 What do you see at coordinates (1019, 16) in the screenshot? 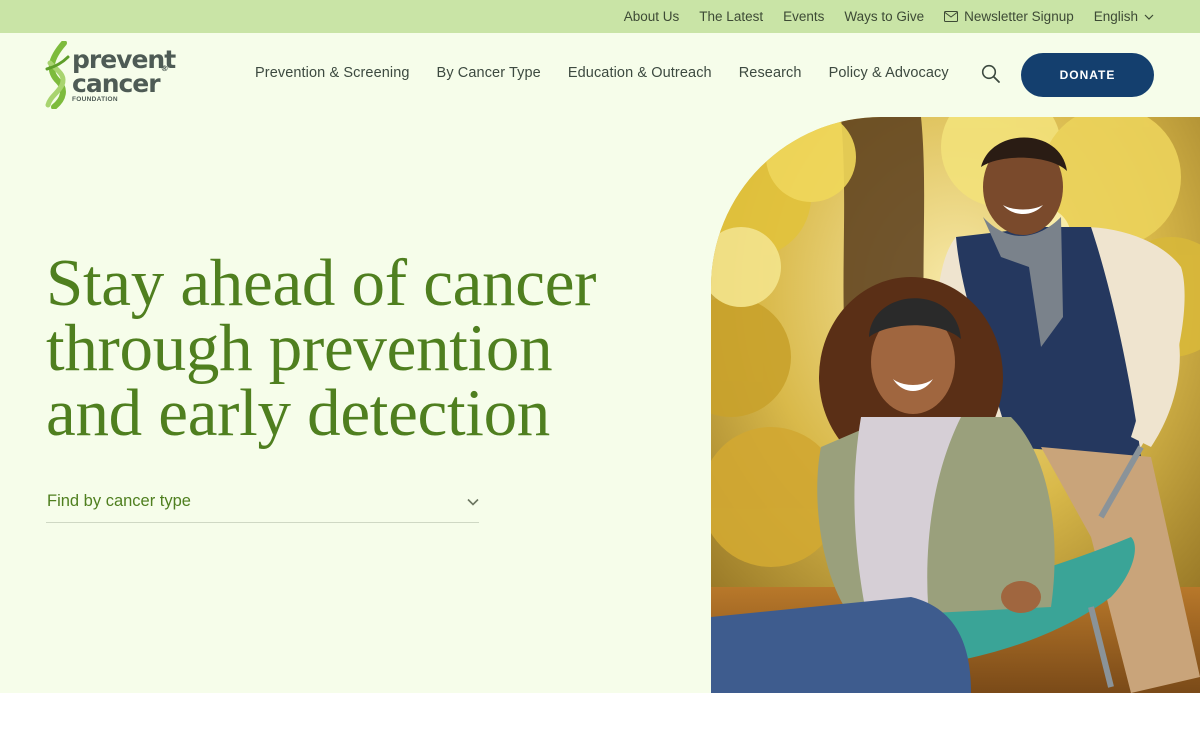
I see `newsletter-signup-label: Newsletter Signup` at bounding box center [1019, 16].